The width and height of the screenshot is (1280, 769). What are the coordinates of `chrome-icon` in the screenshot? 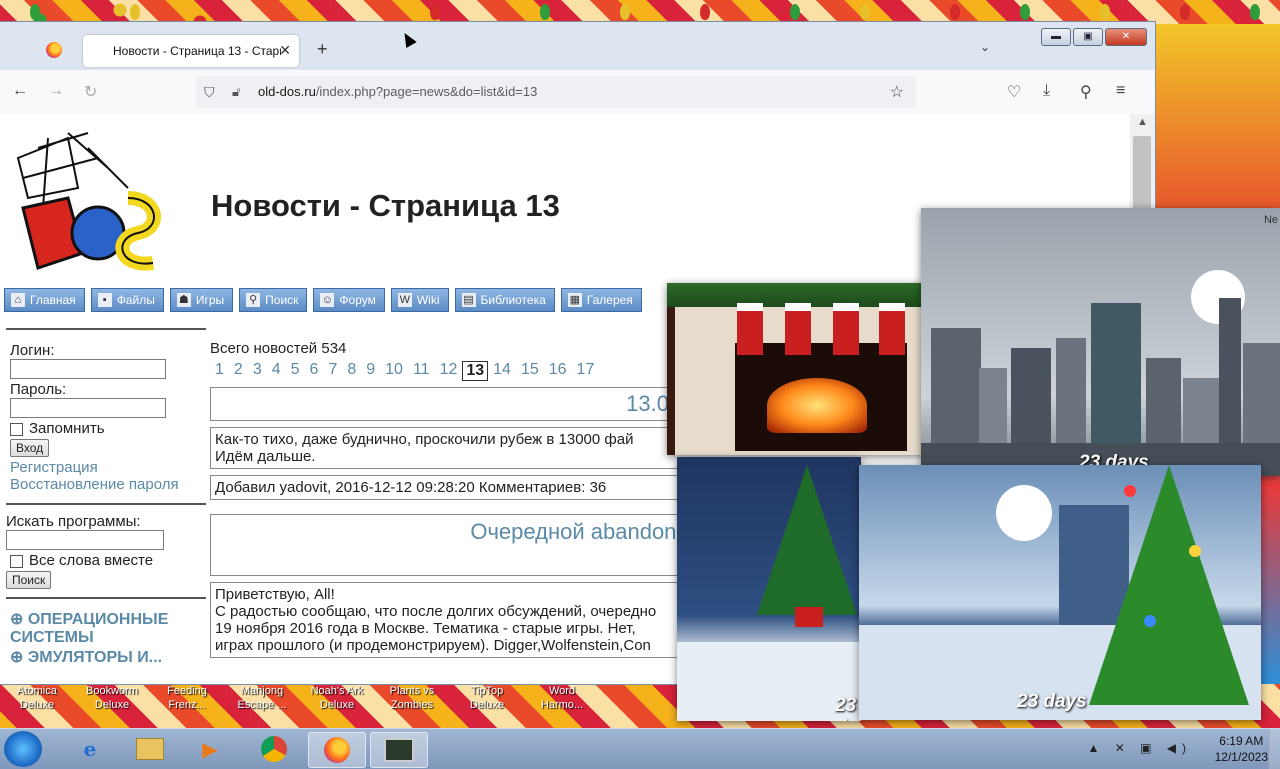 It's located at (274, 749).